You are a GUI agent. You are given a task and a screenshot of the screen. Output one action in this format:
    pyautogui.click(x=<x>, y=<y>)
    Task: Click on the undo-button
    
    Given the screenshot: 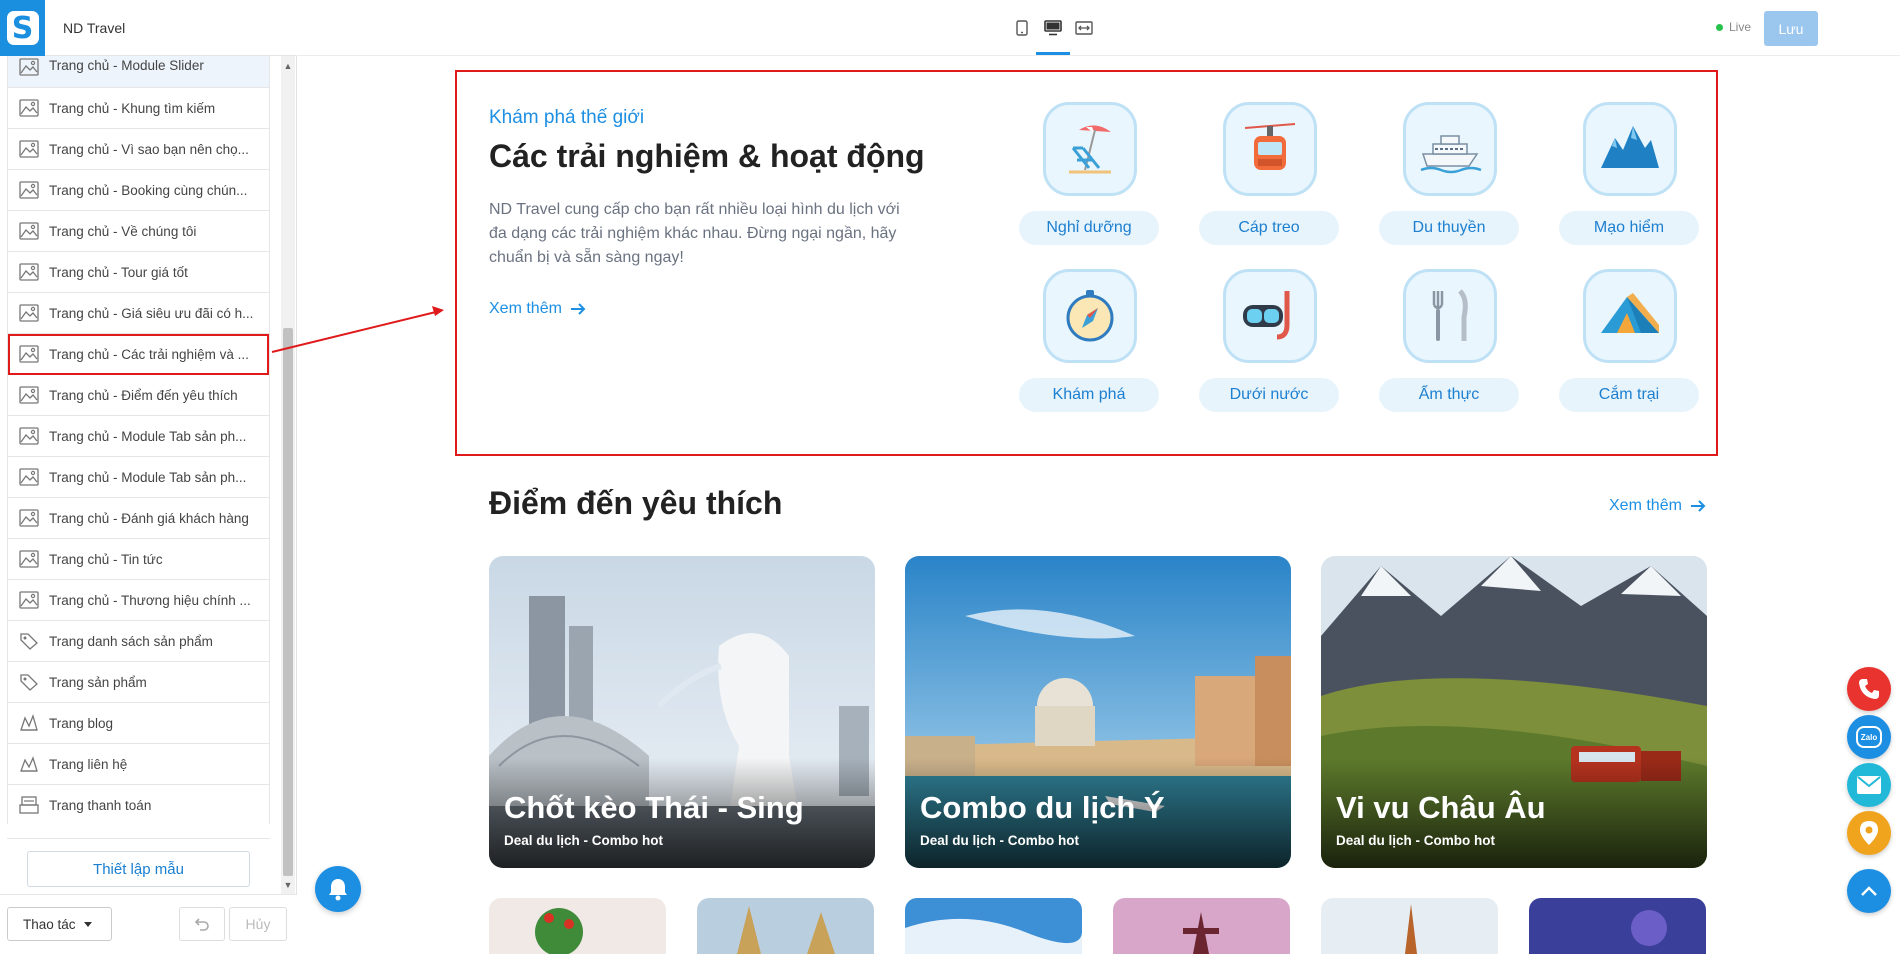 What is the action you would take?
    pyautogui.click(x=202, y=924)
    